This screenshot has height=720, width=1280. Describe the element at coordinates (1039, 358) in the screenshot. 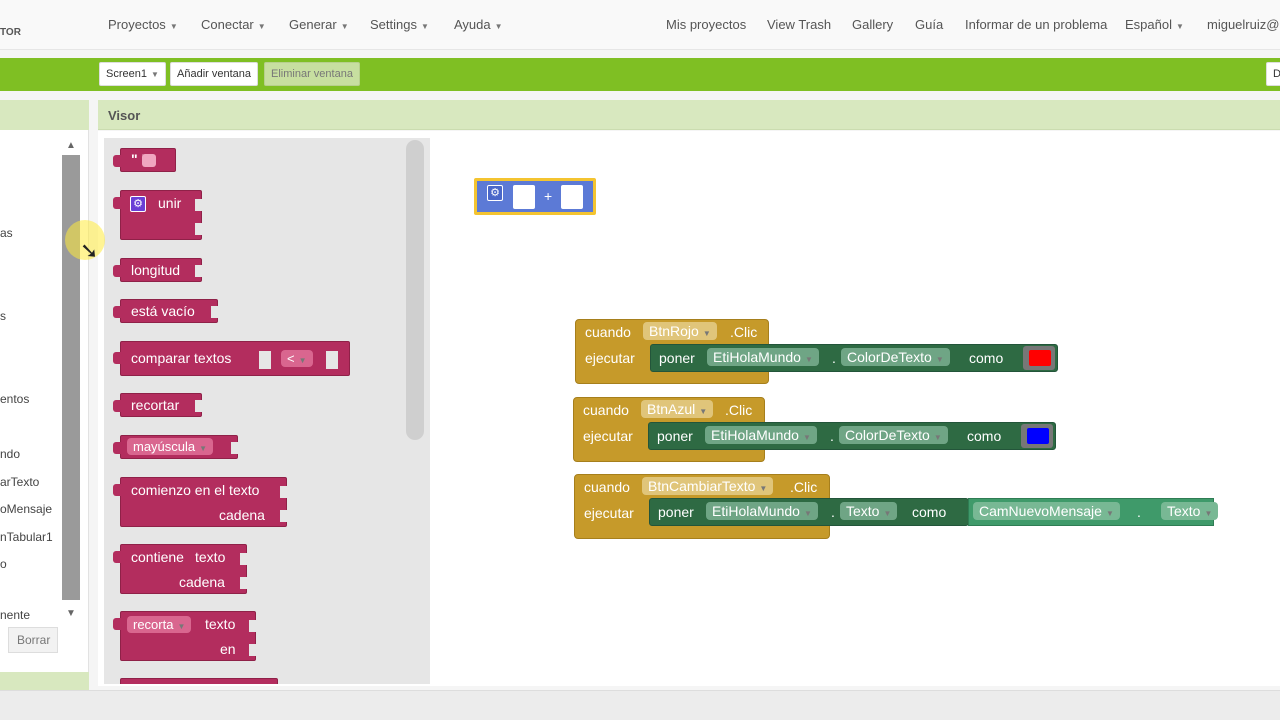

I see `color-red-block` at that location.